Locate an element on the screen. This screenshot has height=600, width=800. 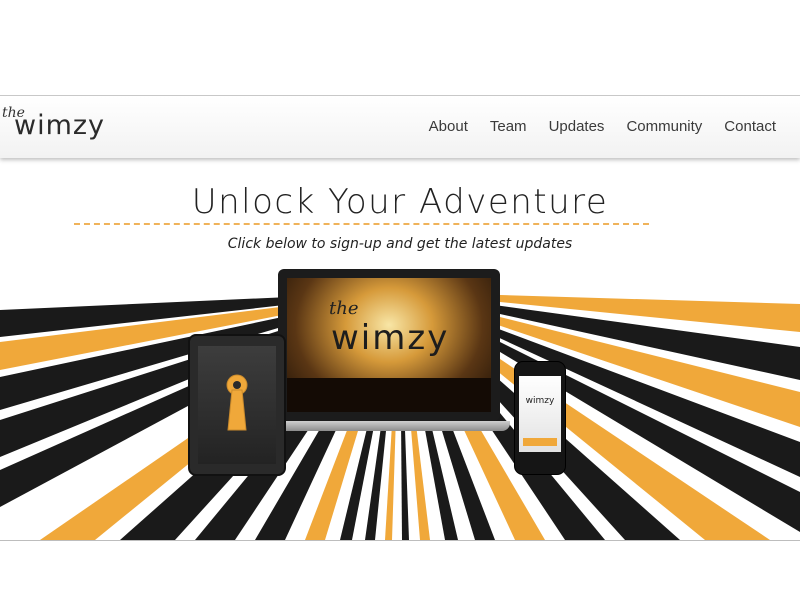
laptop-screen-image: the wimzy is located at coordinates (389, 345).